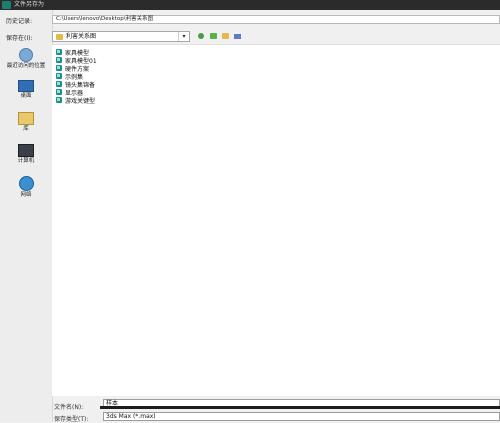 Image resolution: width=500 pixels, height=423 pixels. I want to click on place-network: 网络, so click(26, 187).